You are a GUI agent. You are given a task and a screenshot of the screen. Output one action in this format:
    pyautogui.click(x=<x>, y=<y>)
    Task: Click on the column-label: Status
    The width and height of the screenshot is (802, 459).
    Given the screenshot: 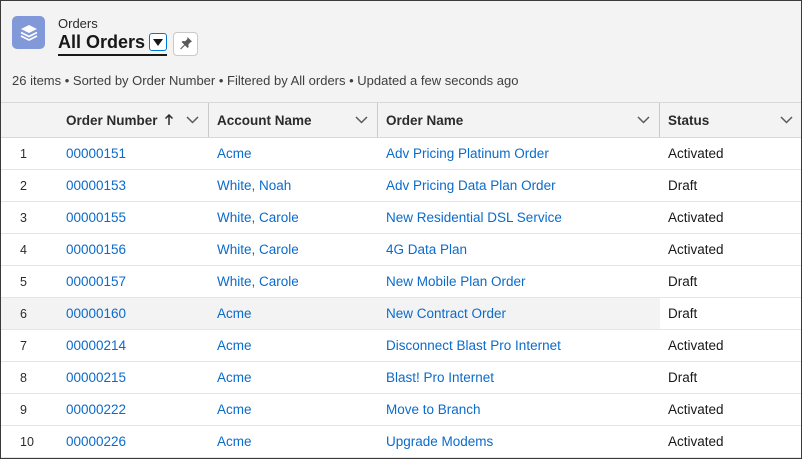 What is the action you would take?
    pyautogui.click(x=689, y=120)
    